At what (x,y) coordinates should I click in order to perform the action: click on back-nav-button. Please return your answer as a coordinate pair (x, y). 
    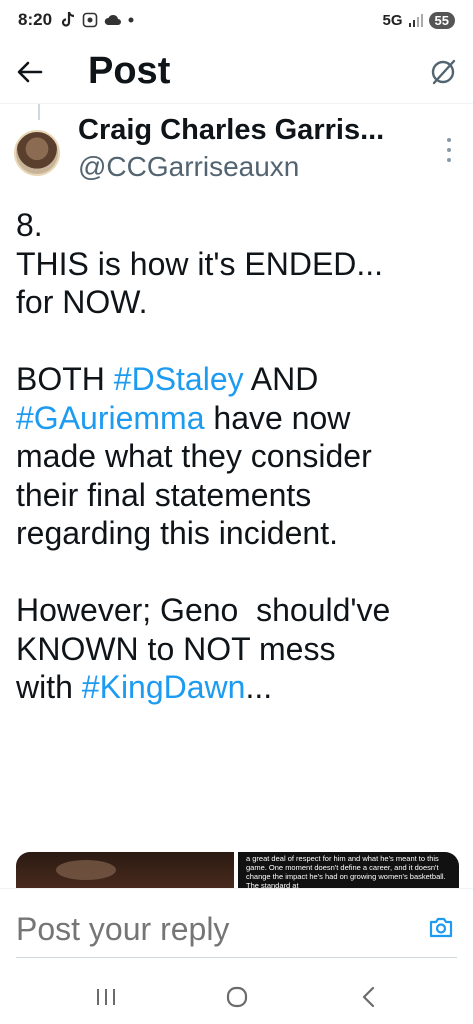
    Looking at the image, I should click on (368, 997).